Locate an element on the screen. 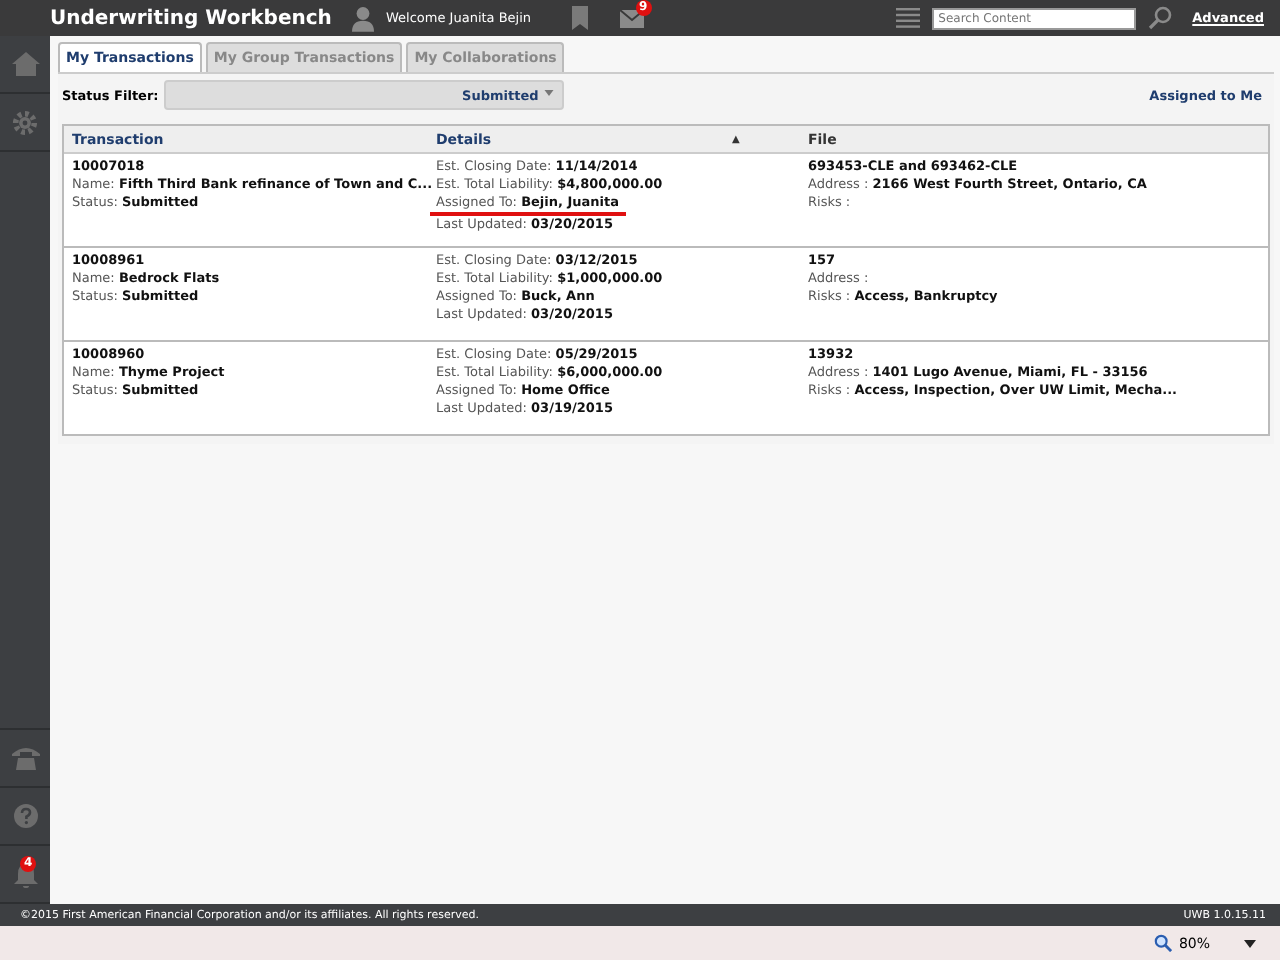 The height and width of the screenshot is (960, 1280). app-title: Underwriting Workbench is located at coordinates (192, 18).